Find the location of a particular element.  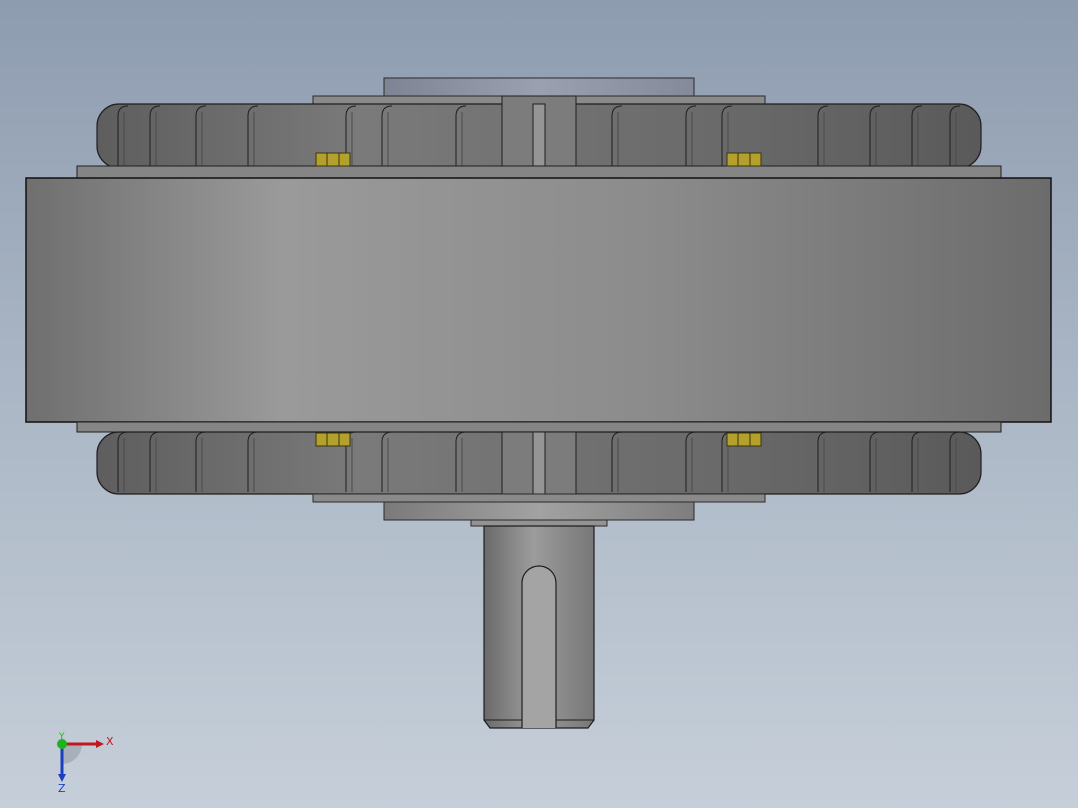

x-axis-arrowhead is located at coordinates (100, 744).